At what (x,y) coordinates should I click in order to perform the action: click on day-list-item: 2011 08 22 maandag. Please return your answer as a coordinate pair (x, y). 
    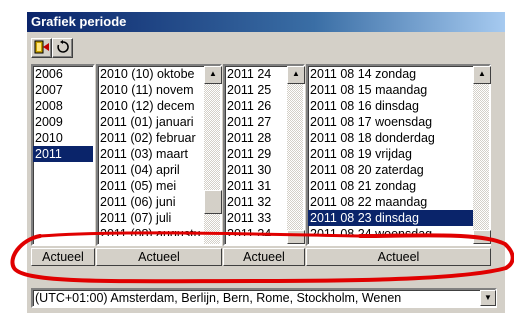
    Looking at the image, I should click on (398, 202).